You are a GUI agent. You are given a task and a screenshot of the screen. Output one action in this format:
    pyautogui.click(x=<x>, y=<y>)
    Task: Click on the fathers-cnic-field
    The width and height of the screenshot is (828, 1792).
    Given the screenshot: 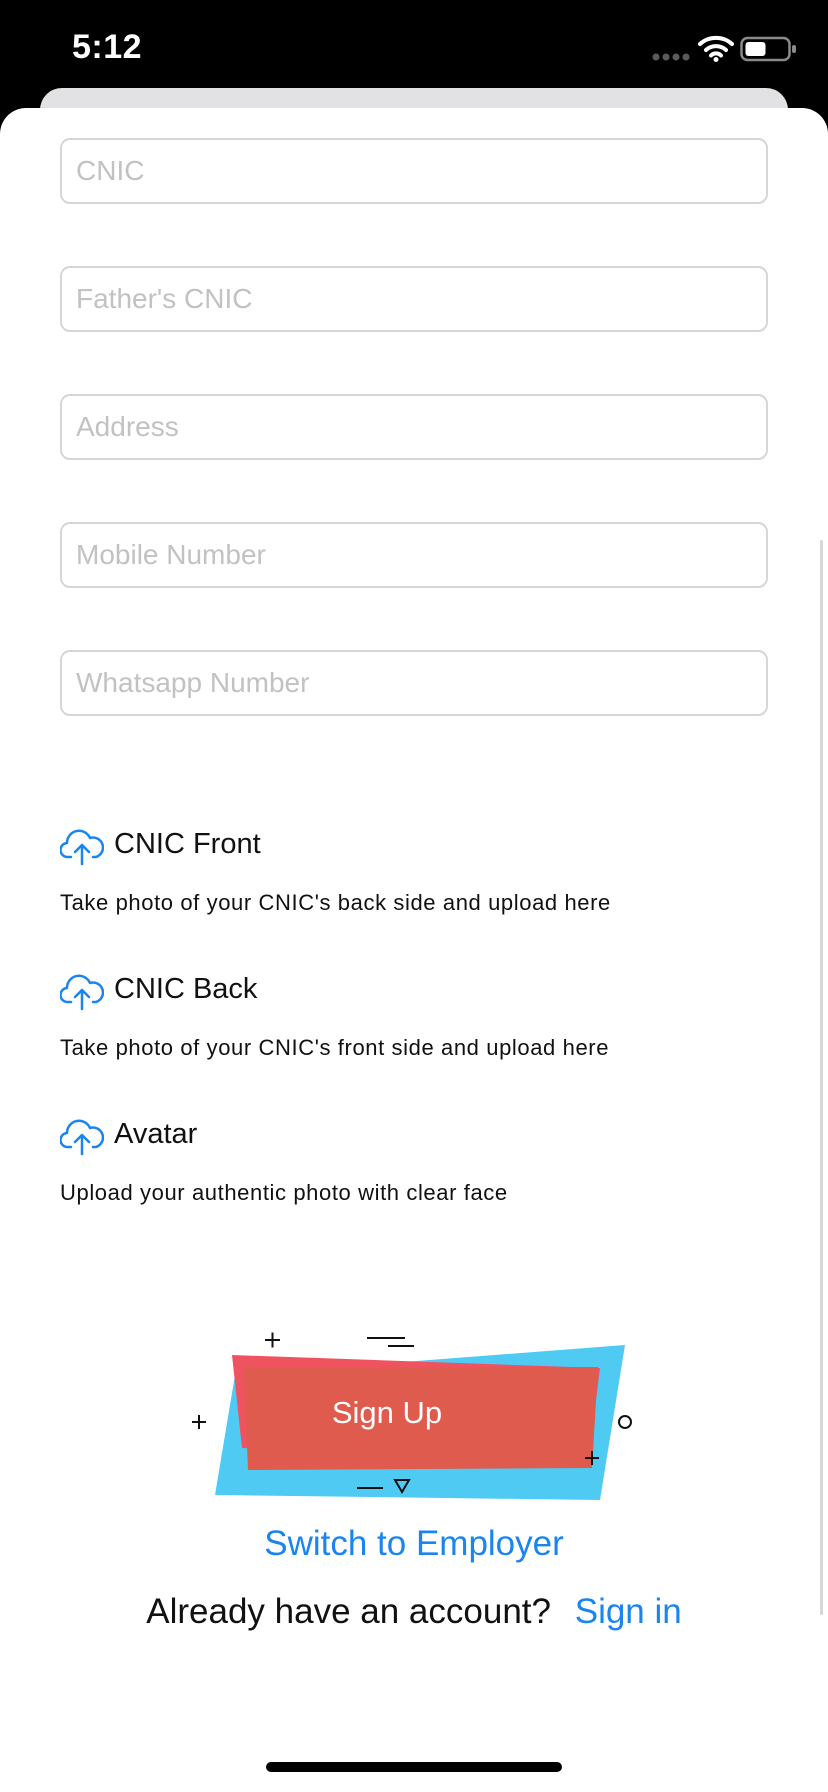 What is the action you would take?
    pyautogui.click(x=414, y=299)
    